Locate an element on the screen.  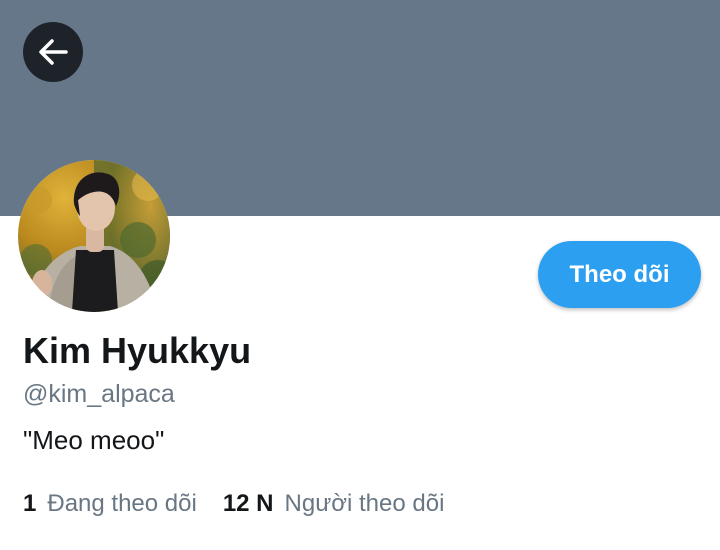
followers-stat: 12 N Người theo dõi is located at coordinates (334, 504).